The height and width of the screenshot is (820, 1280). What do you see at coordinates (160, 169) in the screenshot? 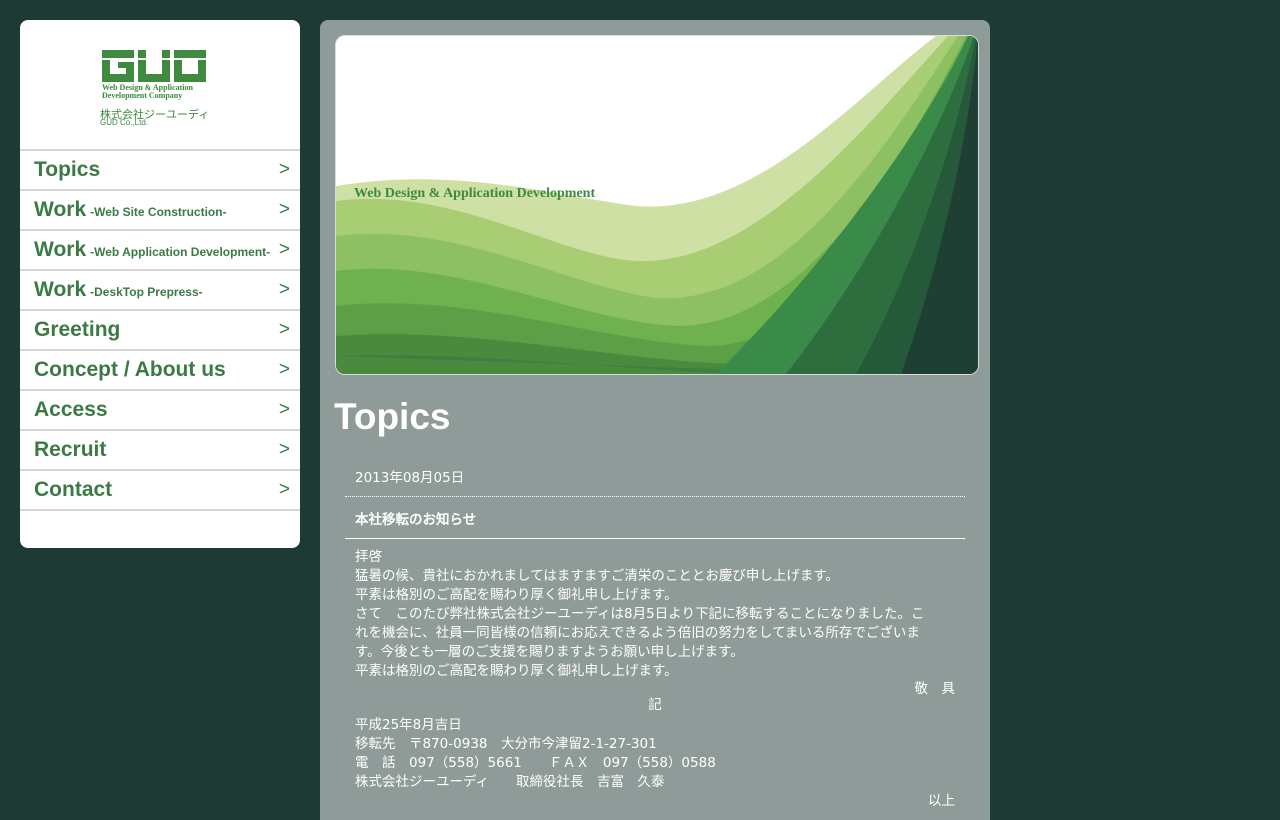
I see `nav-item-topics: Topics >` at bounding box center [160, 169].